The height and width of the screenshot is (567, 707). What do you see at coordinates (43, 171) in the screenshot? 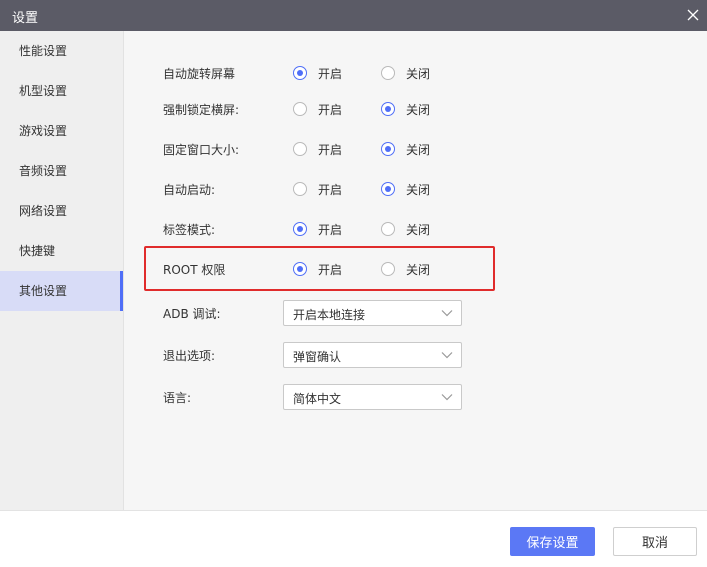
I see `sidebar-item-label: 音频设置` at bounding box center [43, 171].